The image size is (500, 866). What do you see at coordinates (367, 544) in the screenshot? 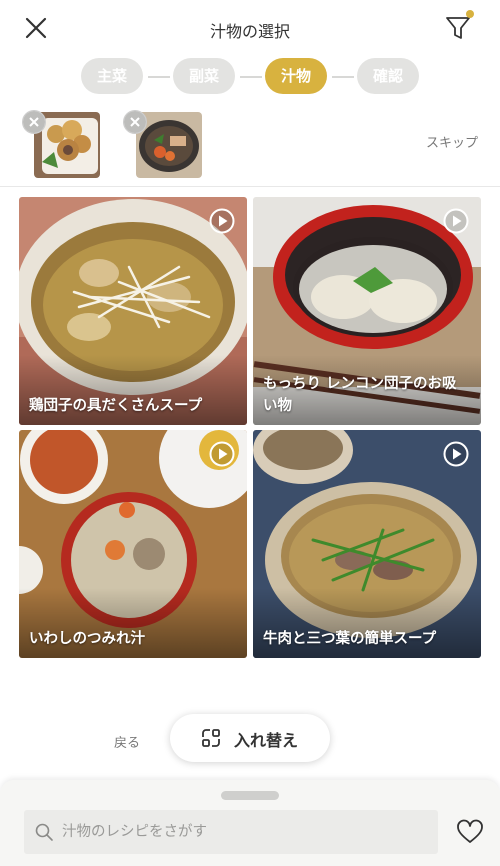
I see `recipe-card: 牛肉と三つ葉の簡単スープ` at bounding box center [367, 544].